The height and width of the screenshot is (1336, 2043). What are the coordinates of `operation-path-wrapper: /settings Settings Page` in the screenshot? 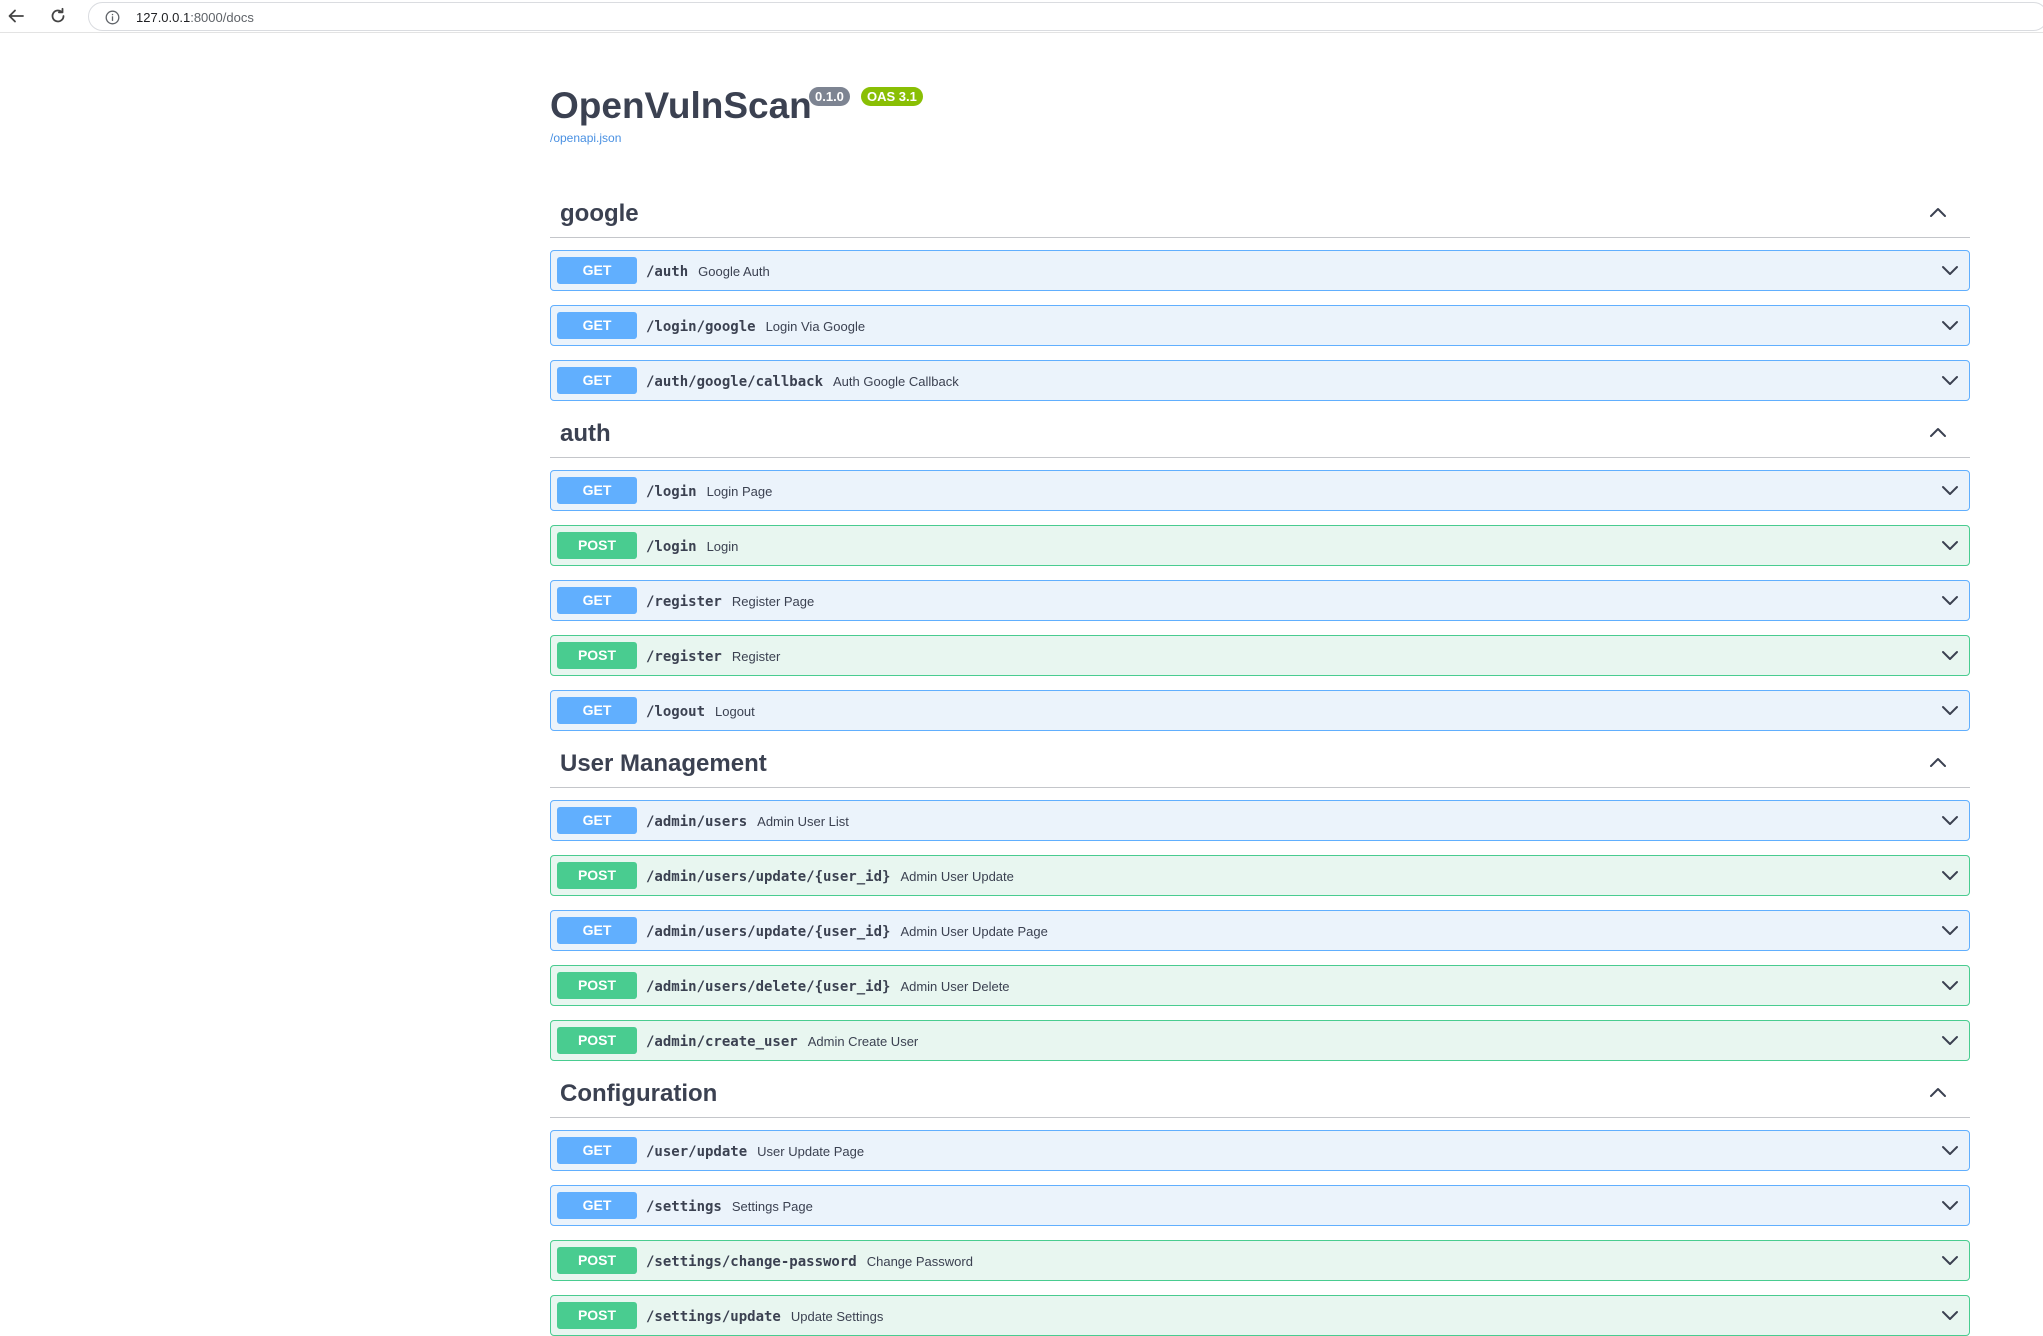 It's located at (729, 1207).